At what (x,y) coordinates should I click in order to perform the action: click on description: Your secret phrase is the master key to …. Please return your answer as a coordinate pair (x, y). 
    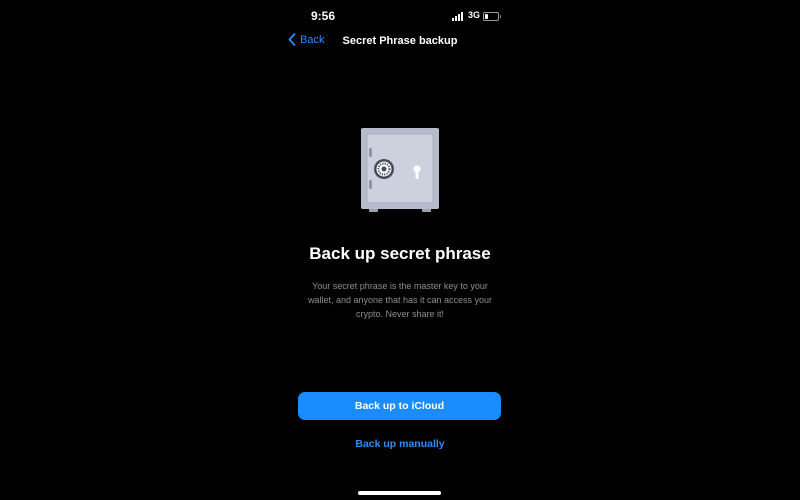
    Looking at the image, I should click on (400, 300).